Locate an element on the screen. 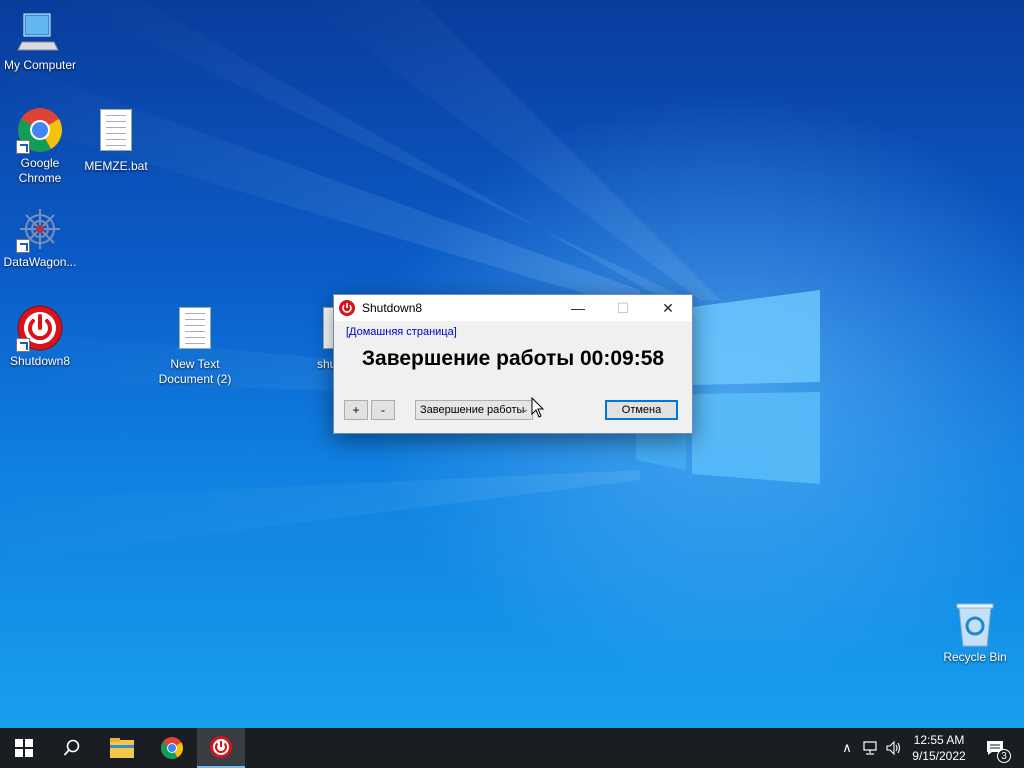  network-icon is located at coordinates (871, 748).